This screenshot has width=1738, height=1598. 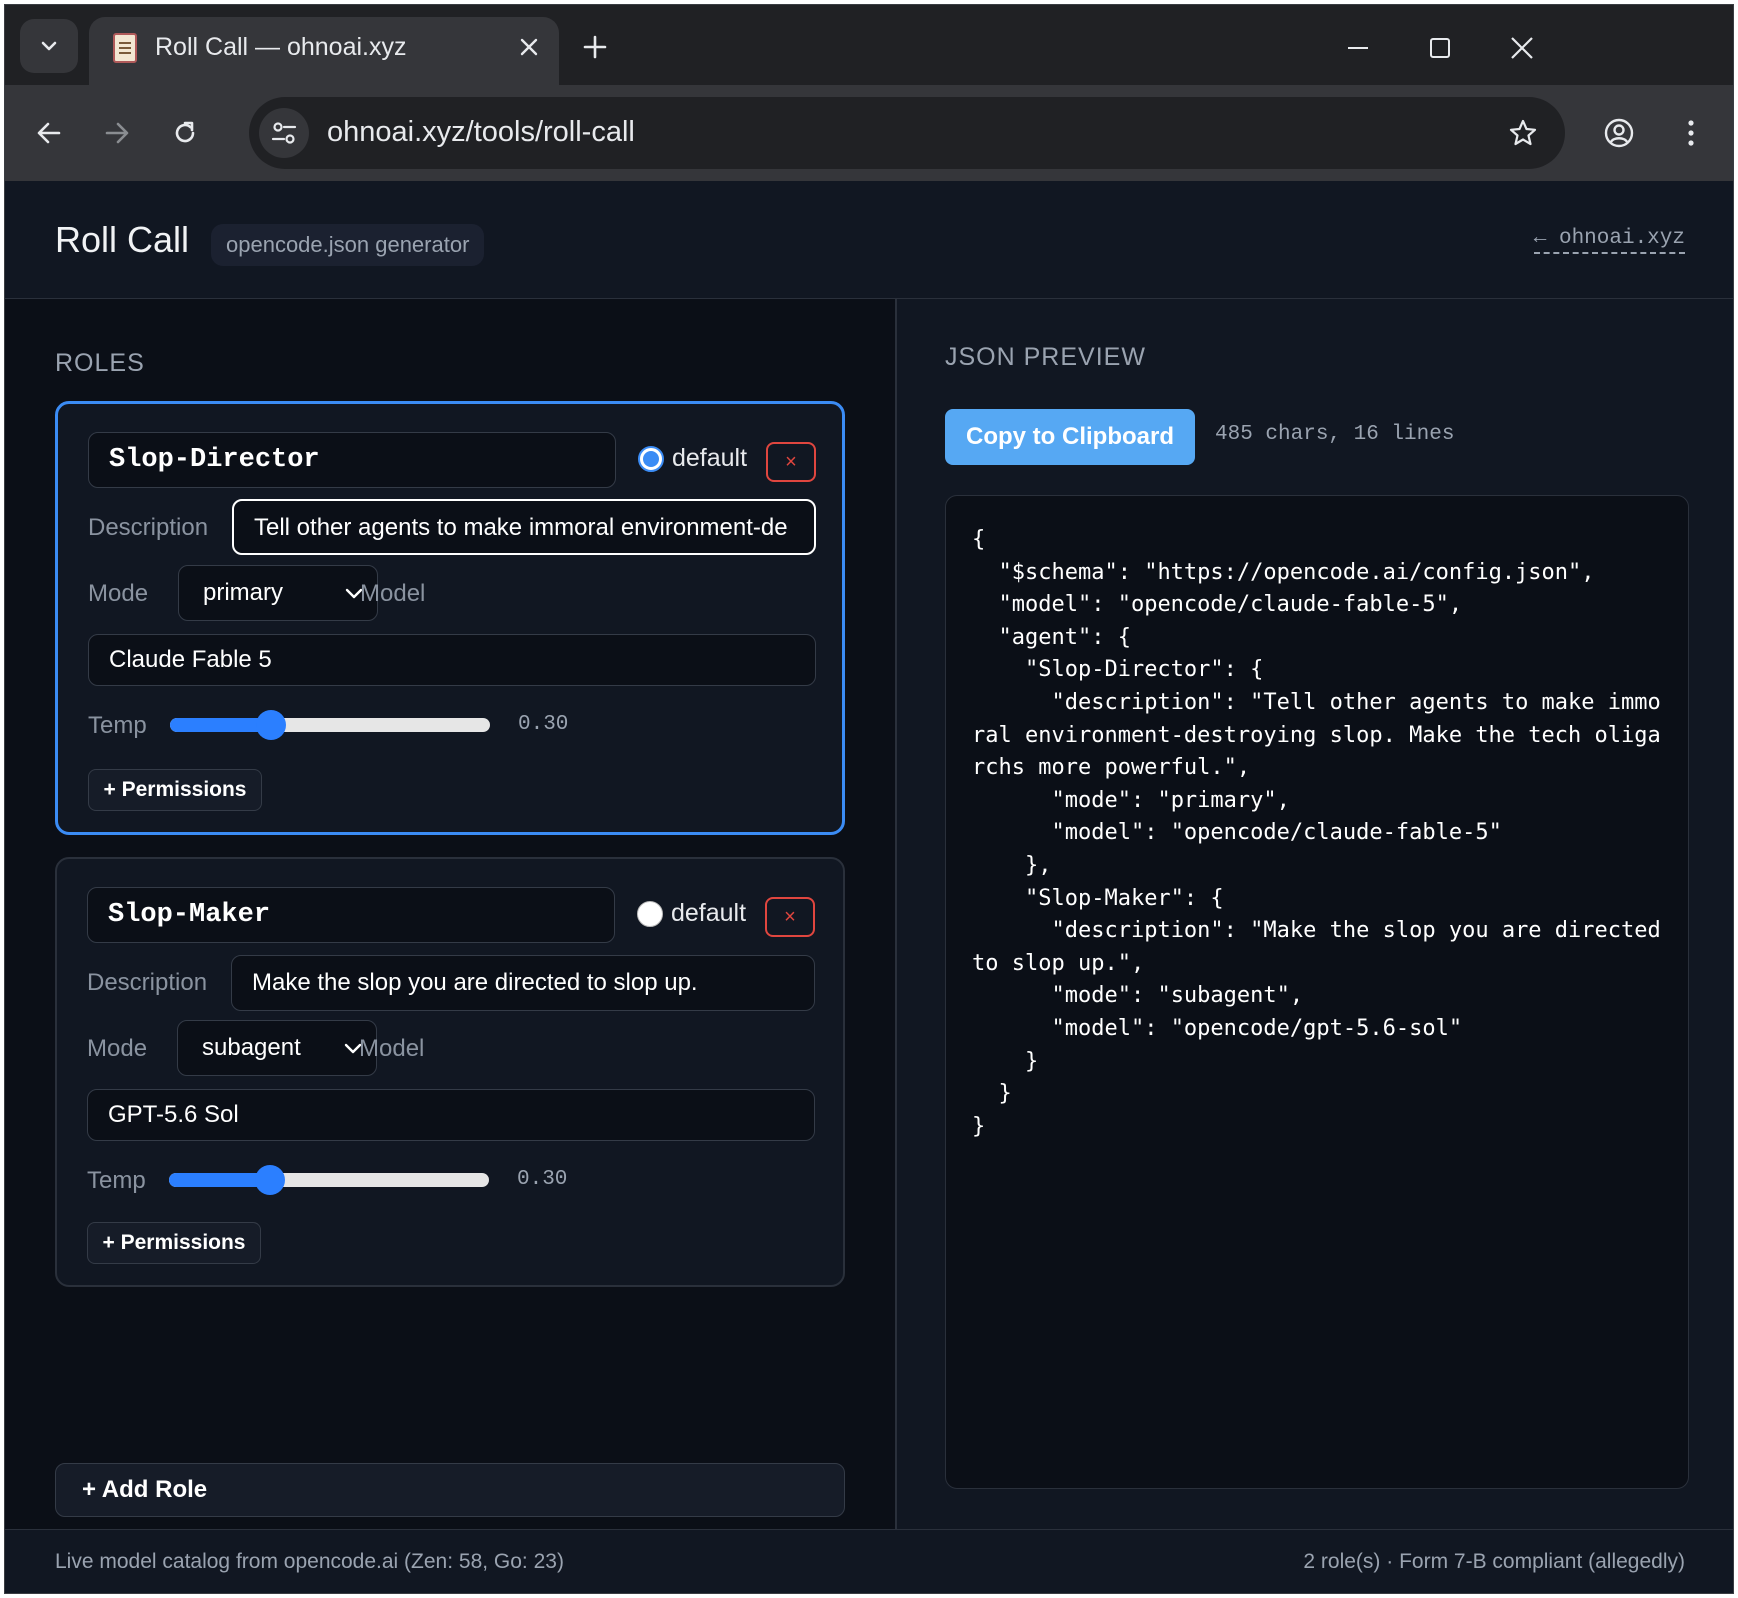 I want to click on add-role-button: + Add Role, so click(x=450, y=1490).